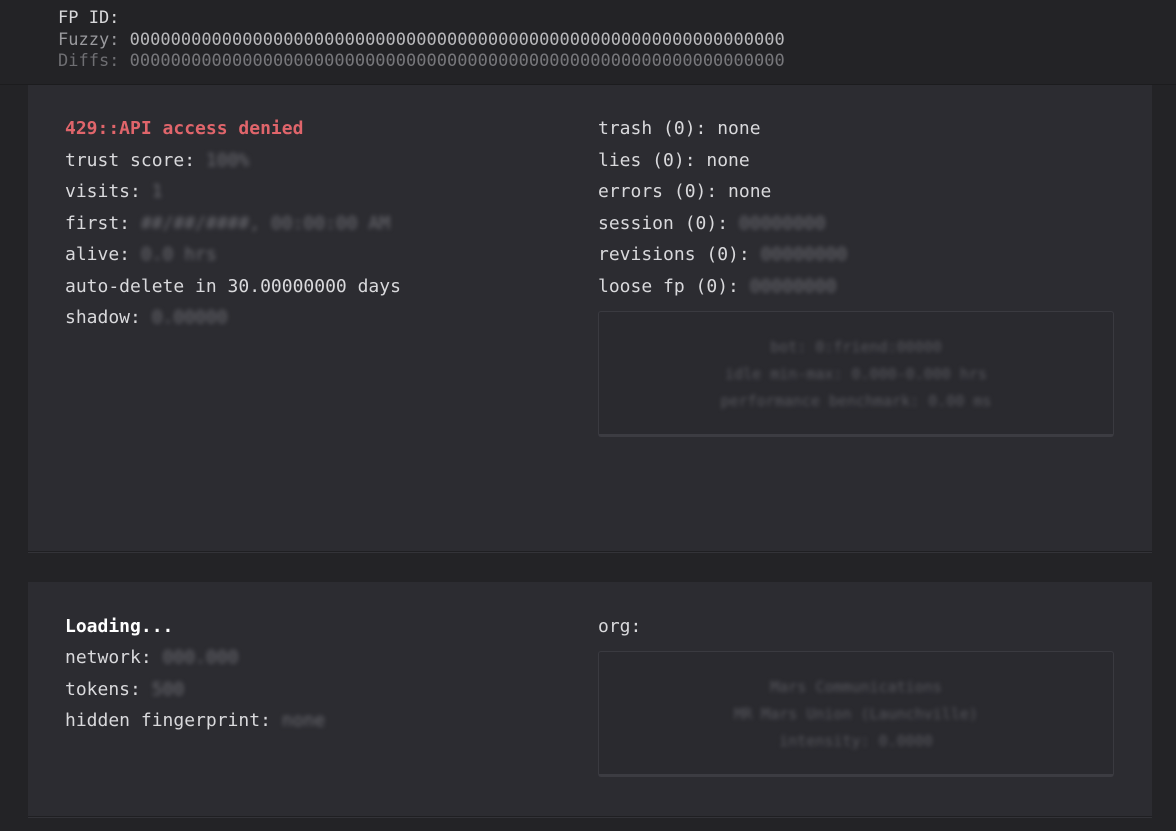 The height and width of the screenshot is (831, 1176). Describe the element at coordinates (620, 626) in the screenshot. I see `org-label: org:` at that location.